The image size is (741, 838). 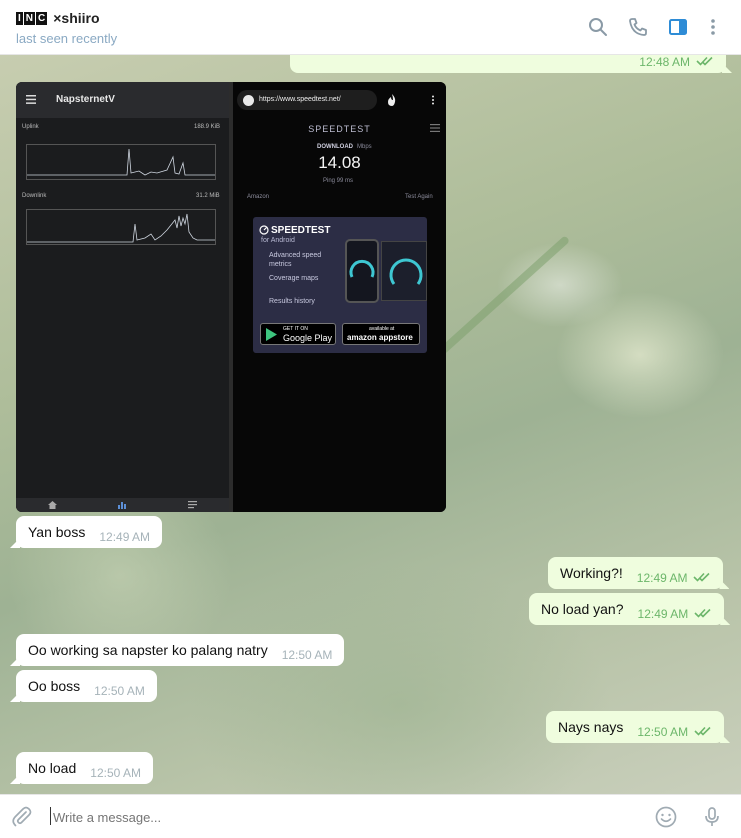 I want to click on message-text: No load yan?, so click(x=582, y=609).